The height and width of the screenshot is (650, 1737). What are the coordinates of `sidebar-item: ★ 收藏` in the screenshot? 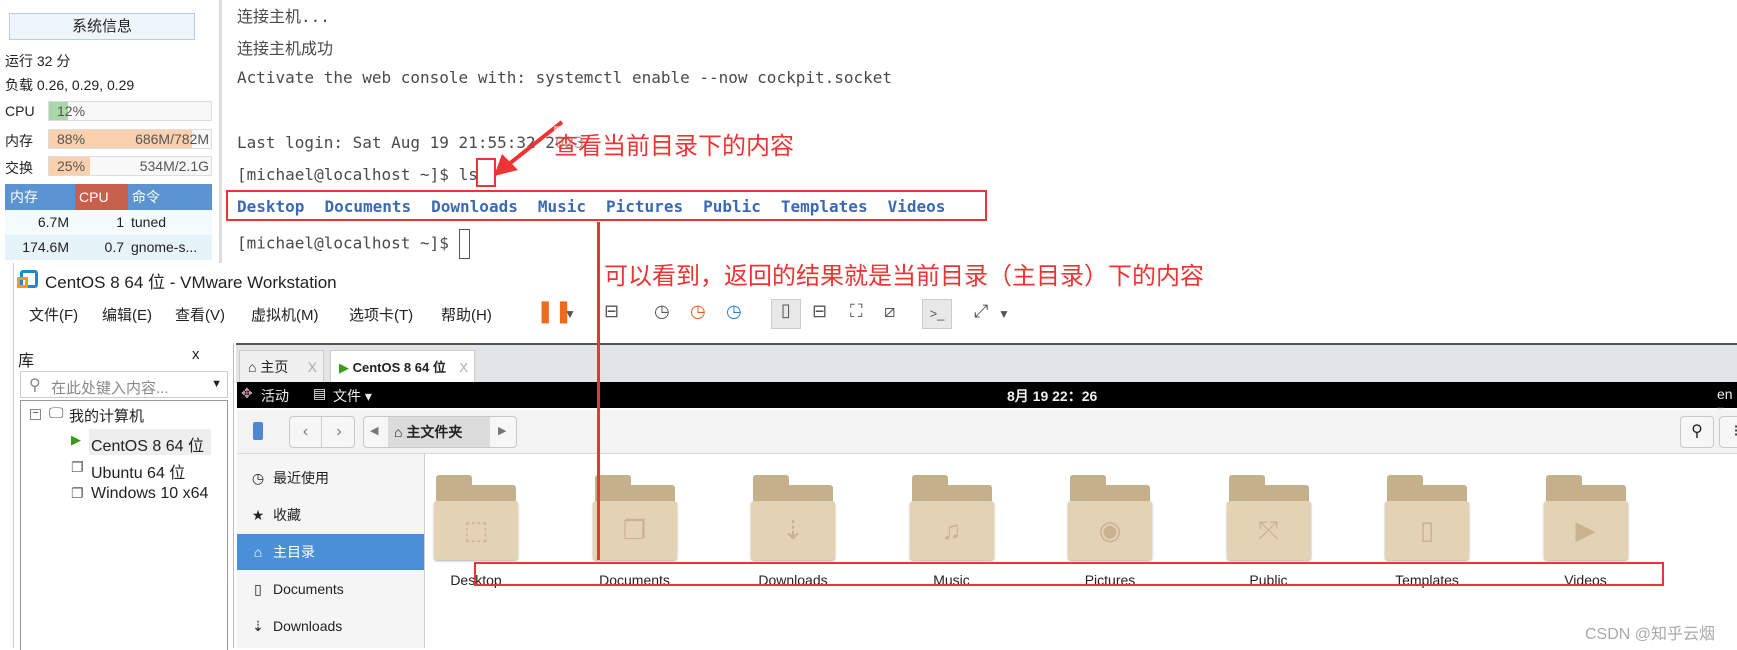 It's located at (330, 515).